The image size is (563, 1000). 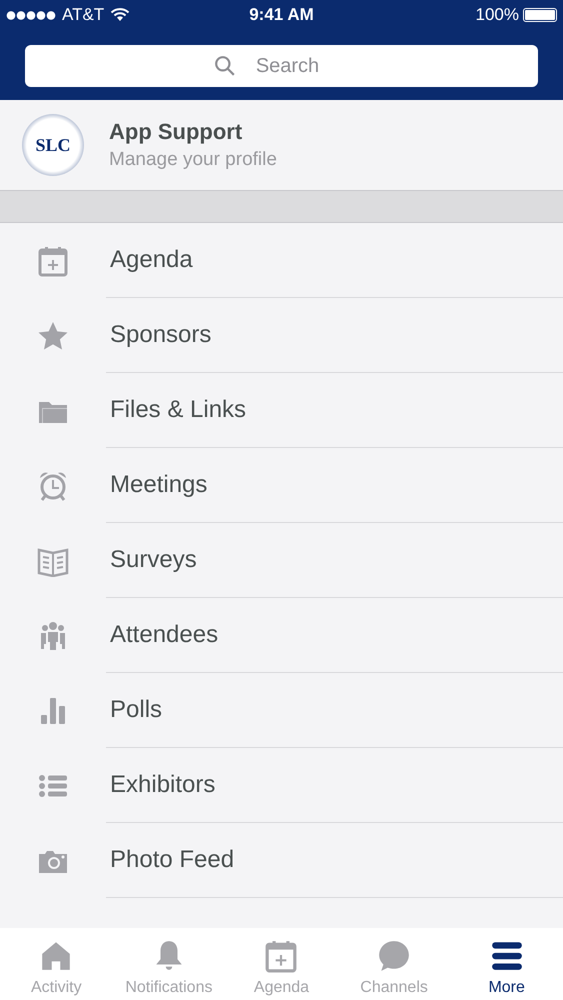 What do you see at coordinates (394, 956) in the screenshot?
I see `chat-bubble-icon` at bounding box center [394, 956].